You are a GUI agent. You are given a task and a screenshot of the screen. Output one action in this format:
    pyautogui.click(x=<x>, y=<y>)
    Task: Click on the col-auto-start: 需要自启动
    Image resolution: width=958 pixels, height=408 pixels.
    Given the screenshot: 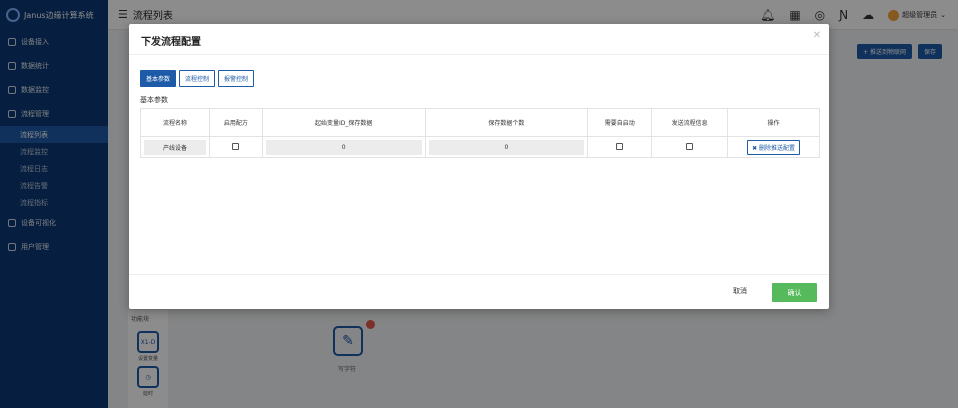 What is the action you would take?
    pyautogui.click(x=620, y=122)
    